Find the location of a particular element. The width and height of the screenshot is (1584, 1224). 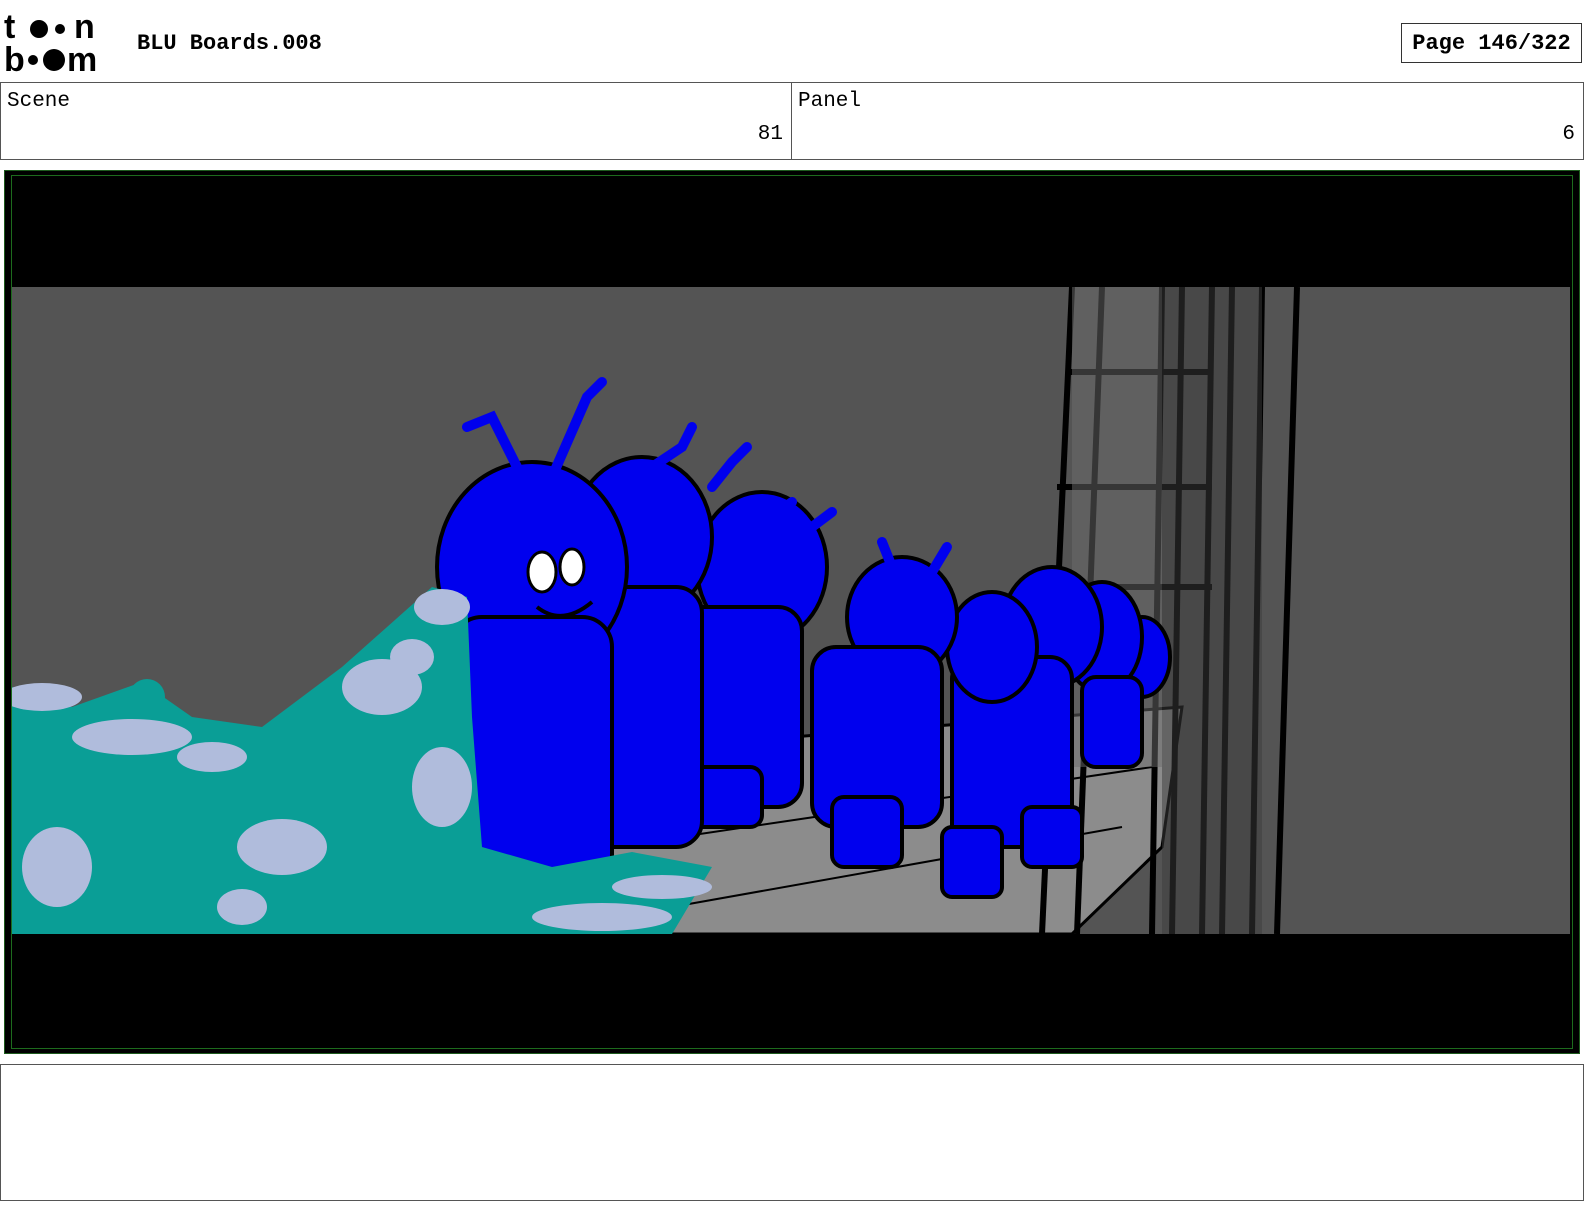

scene-cell: Scene 81 is located at coordinates (396, 121).